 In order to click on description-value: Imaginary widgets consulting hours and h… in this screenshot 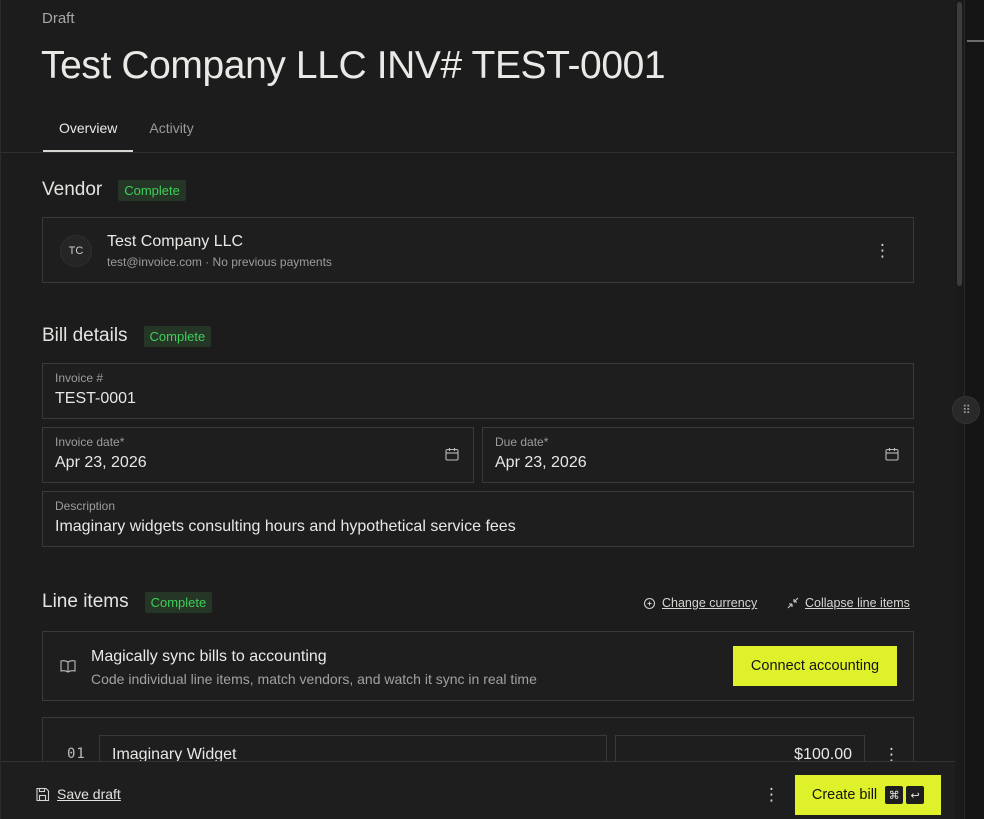, I will do `click(285, 526)`.